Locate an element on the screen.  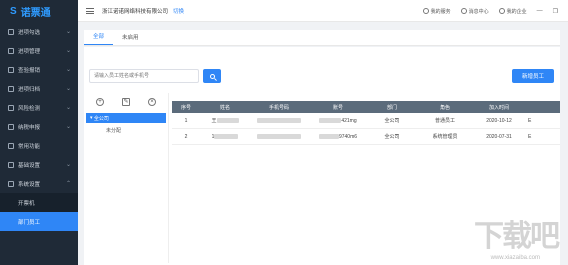
cell-account: 9740m6 is located at coordinates (338, 137).